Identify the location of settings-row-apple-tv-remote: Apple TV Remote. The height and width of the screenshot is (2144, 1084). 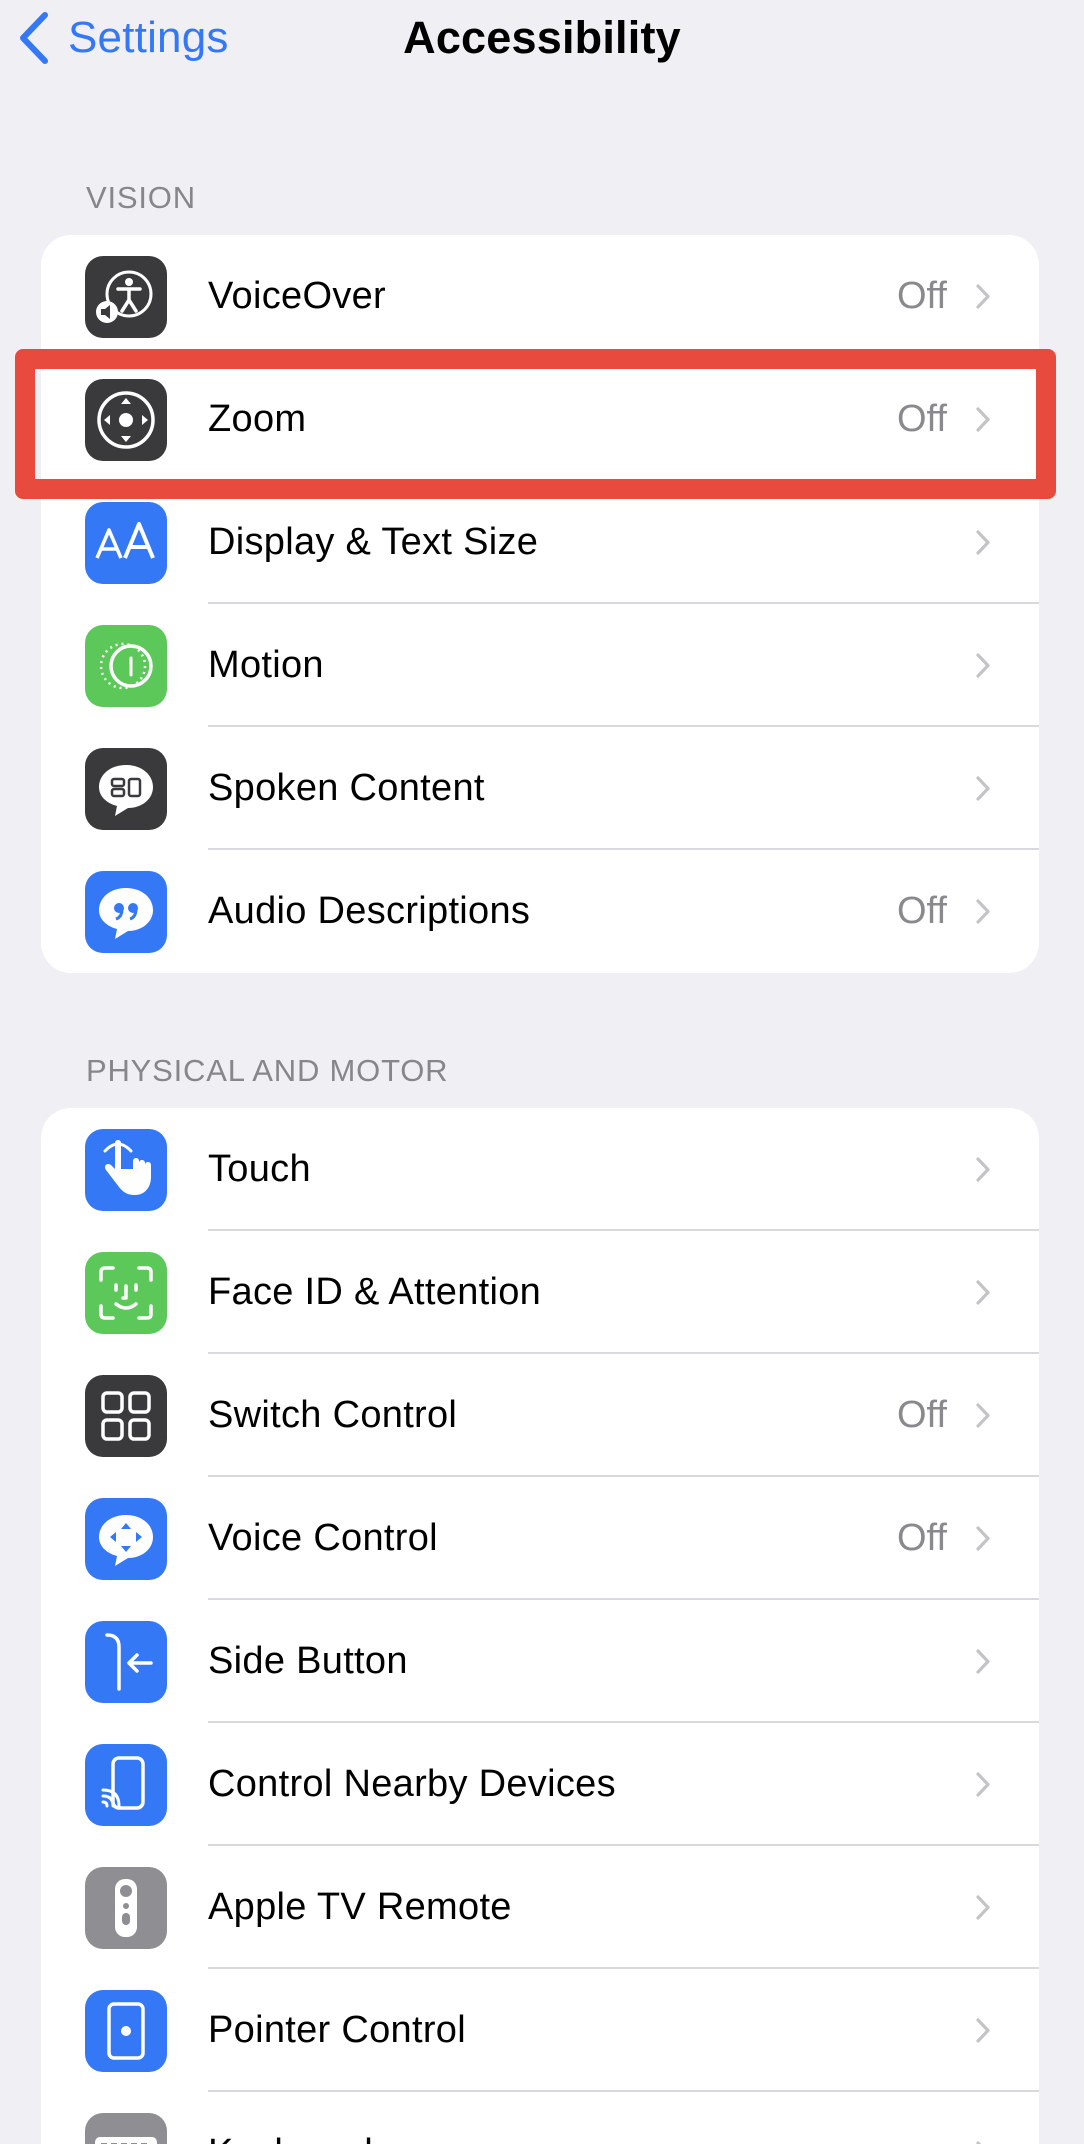
(540, 1907).